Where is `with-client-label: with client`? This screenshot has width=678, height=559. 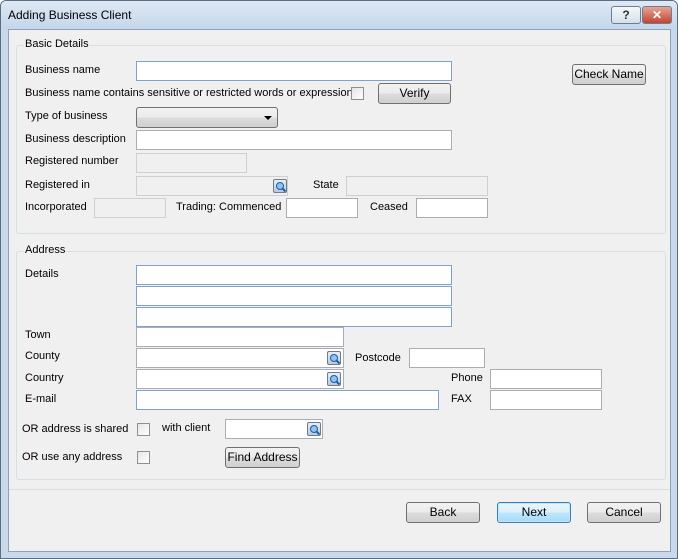 with-client-label: with client is located at coordinates (186, 428).